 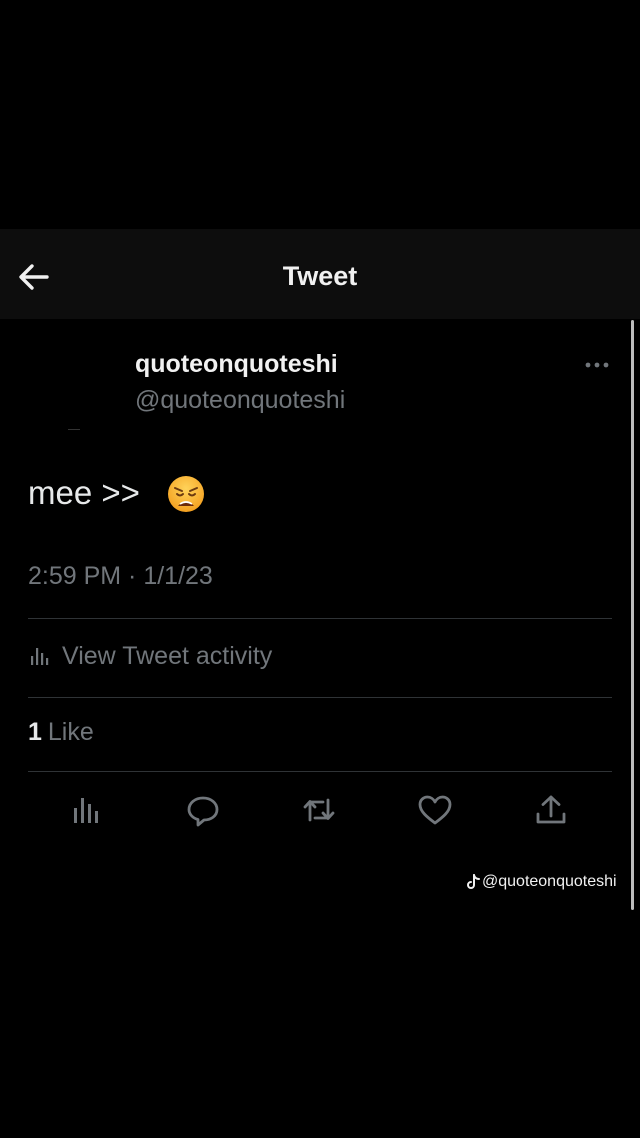 I want to click on retweet-icon, so click(x=319, y=810).